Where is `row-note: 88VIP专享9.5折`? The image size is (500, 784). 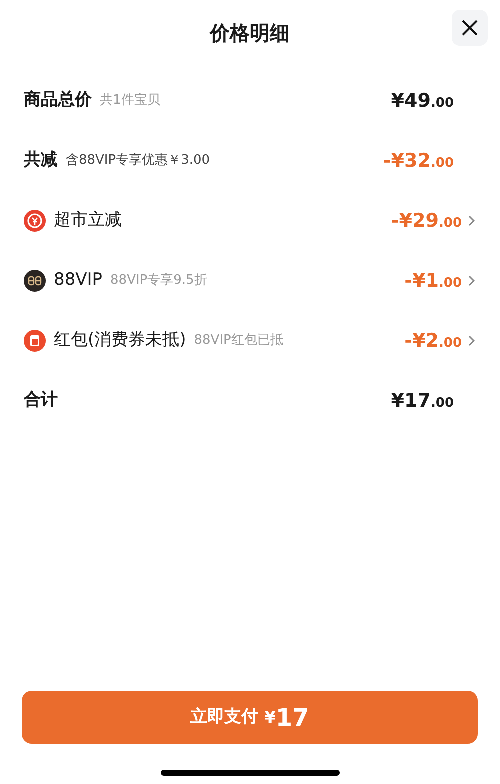
row-note: 88VIP专享9.5折 is located at coordinates (159, 281).